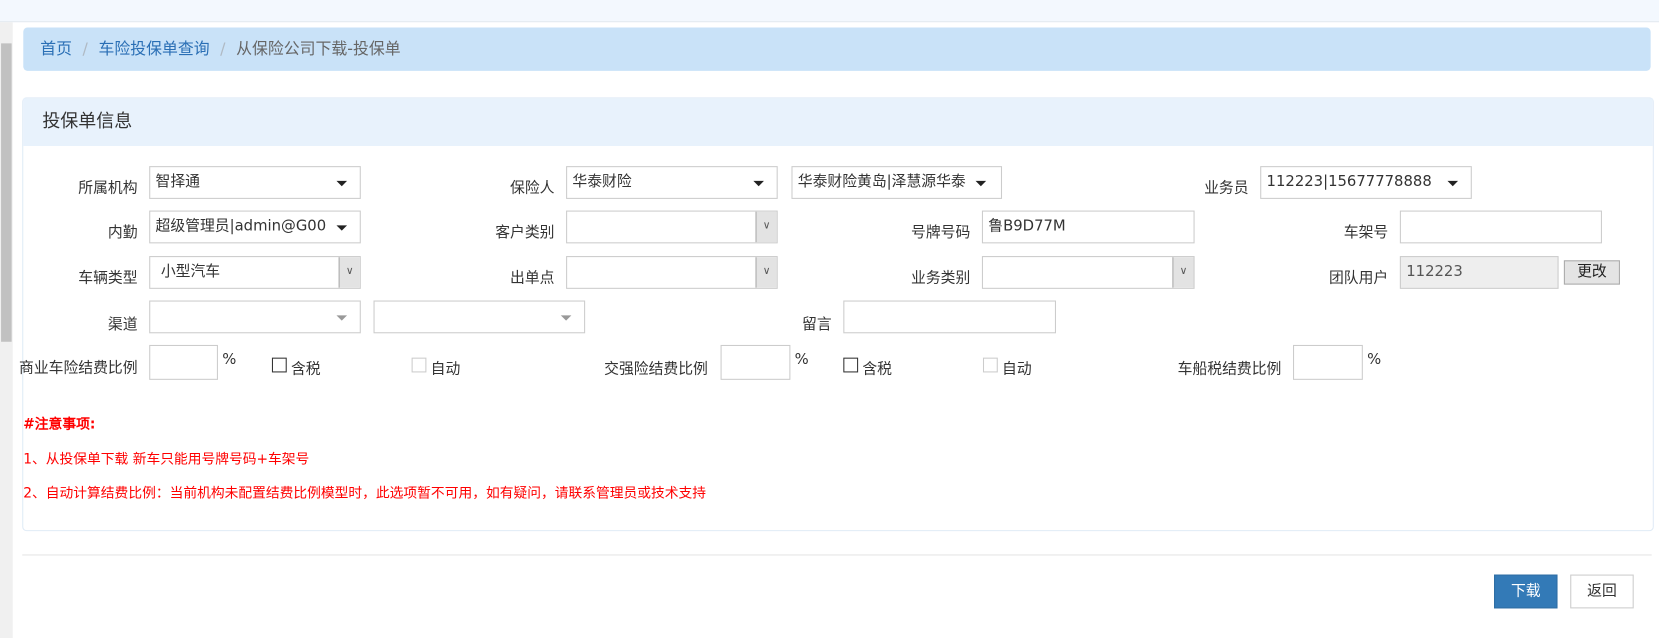  I want to click on insurer-branch-value: 华泰财险黄岛|泽慧源华泰, so click(881, 182).